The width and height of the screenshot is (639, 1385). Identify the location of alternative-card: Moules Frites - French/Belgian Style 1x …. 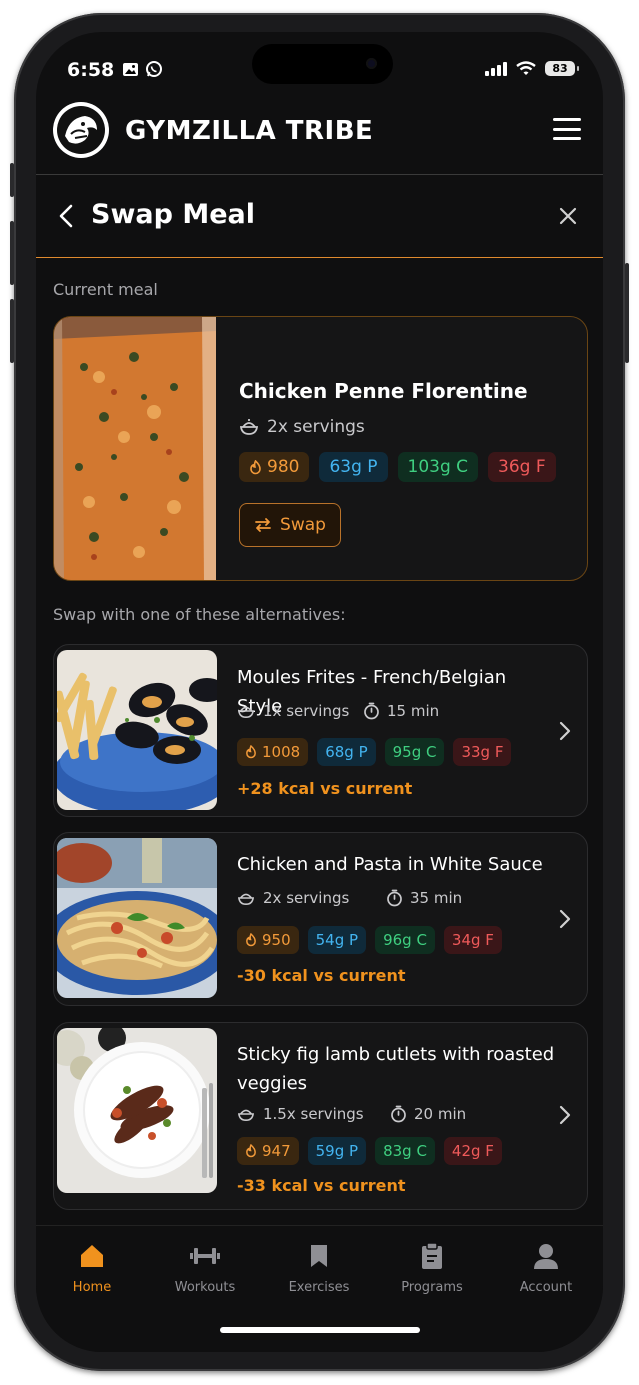
(320, 730).